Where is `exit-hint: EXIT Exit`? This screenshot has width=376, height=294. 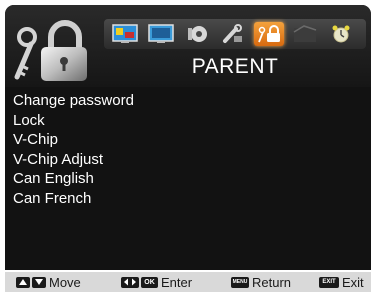
exit-hint: EXIT Exit is located at coordinates (341, 282).